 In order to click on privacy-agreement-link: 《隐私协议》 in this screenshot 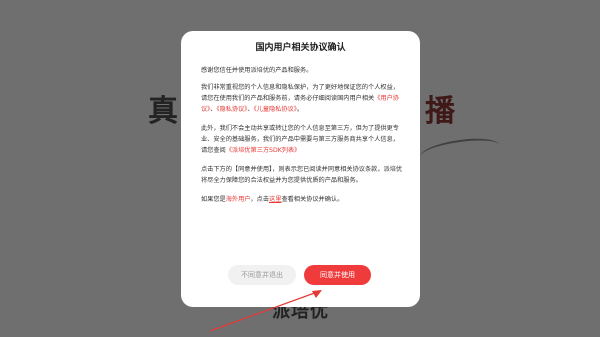, I will do `click(231, 109)`.